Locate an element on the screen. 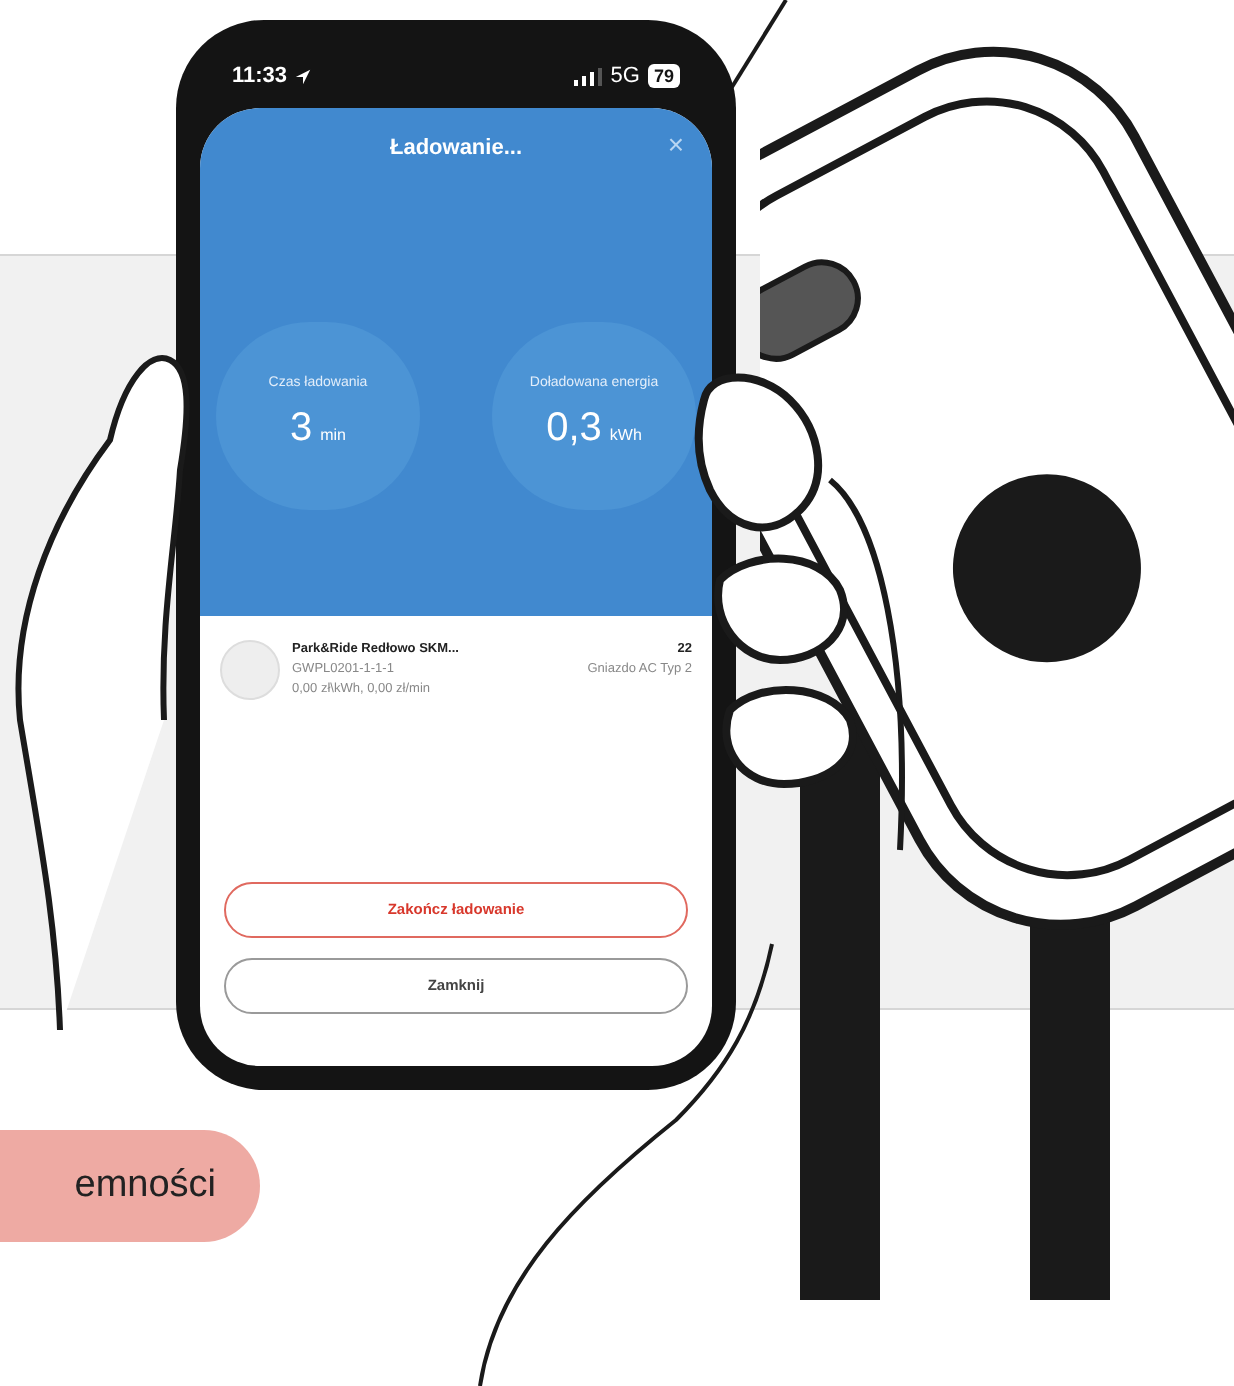 The image size is (1234, 1386). status-time: 11:33 is located at coordinates (260, 76).